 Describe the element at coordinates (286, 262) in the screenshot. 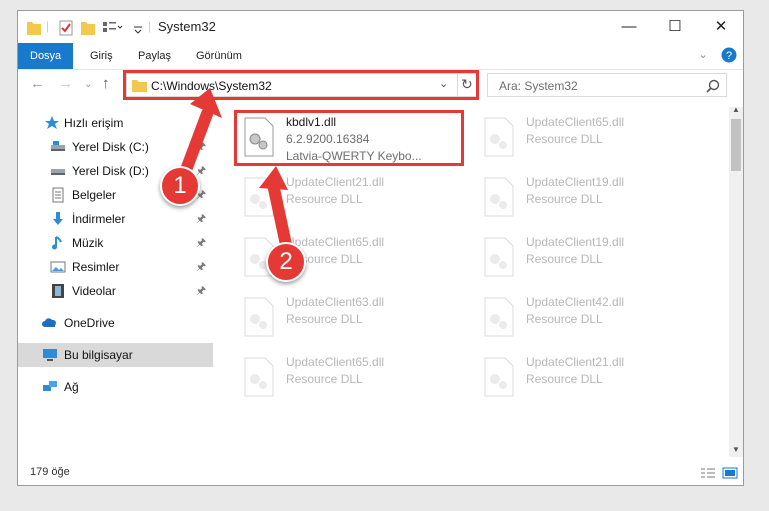

I see `callout-2: 2` at that location.